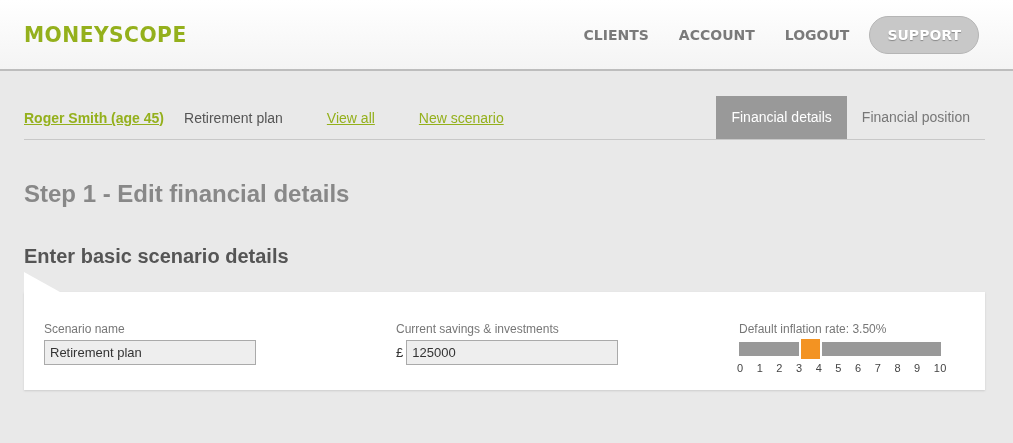 This screenshot has width=1013, height=443. I want to click on tab: Financial position, so click(915, 117).